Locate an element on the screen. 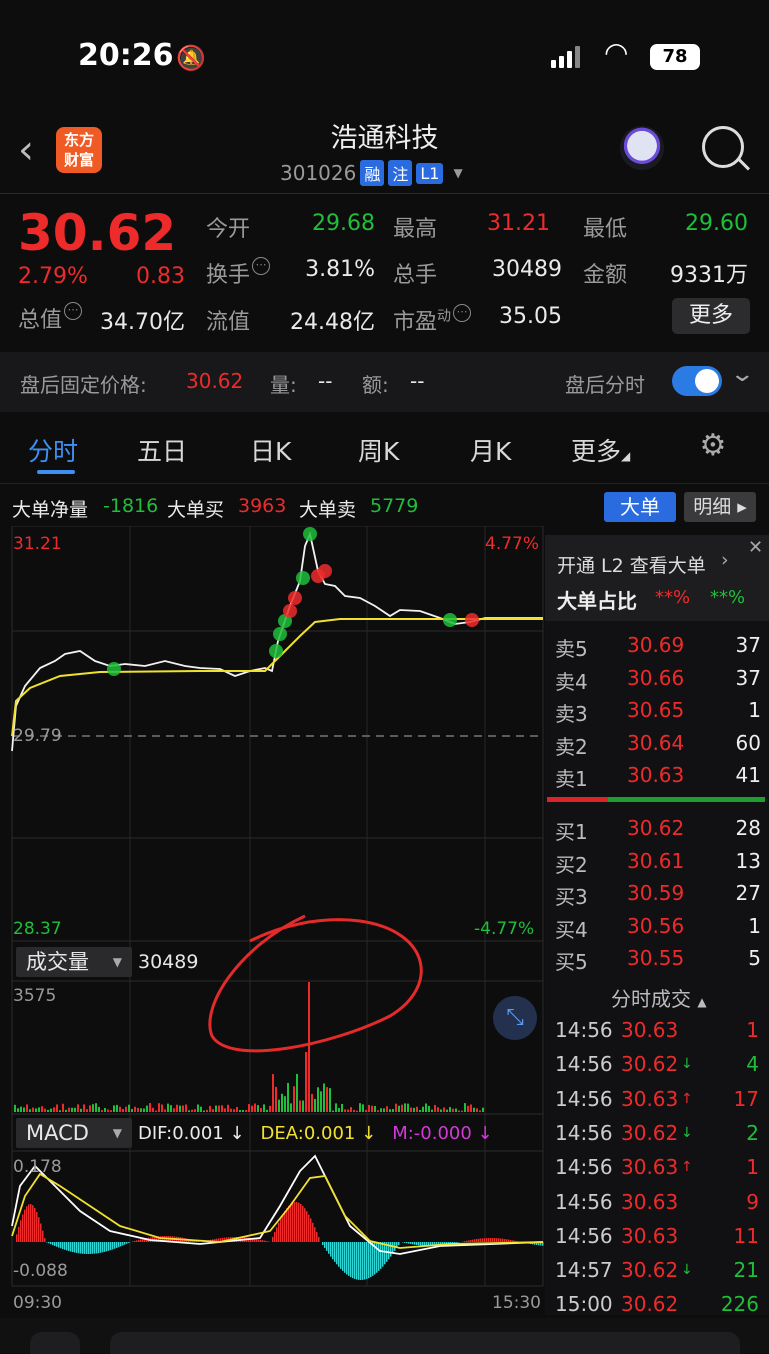 Image resolution: width=769 pixels, height=1354 pixels. gear-icon: ⚙ is located at coordinates (713, 446).